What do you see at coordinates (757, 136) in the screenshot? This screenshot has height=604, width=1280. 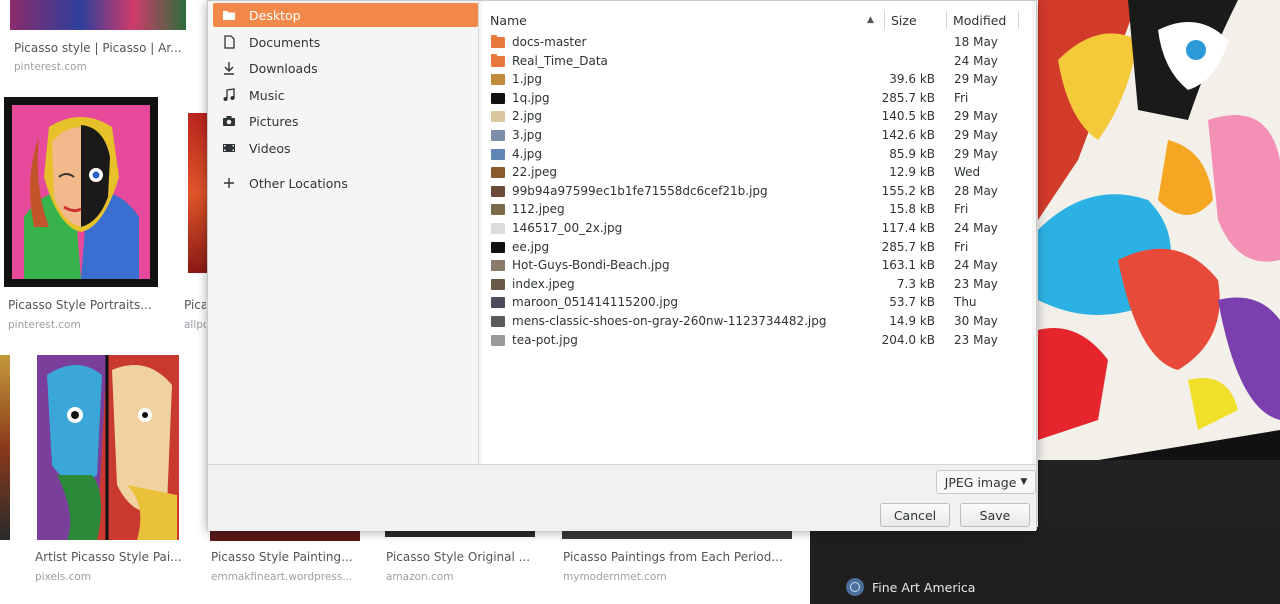 I see `file-row: 3.jpg 142.6 kB 29 May` at bounding box center [757, 136].